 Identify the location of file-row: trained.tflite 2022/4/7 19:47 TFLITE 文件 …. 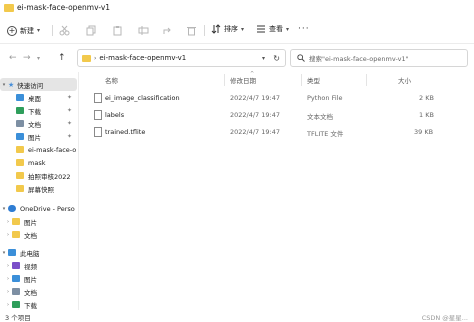
(281, 132).